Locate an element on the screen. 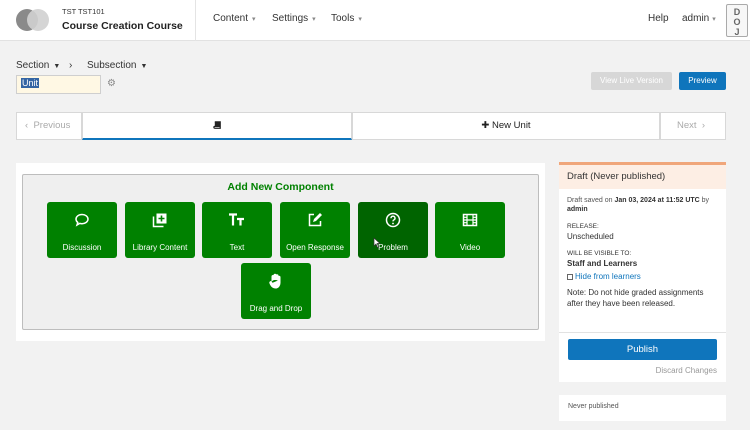 This screenshot has width=750, height=430. publish-button: Publish is located at coordinates (642, 349).